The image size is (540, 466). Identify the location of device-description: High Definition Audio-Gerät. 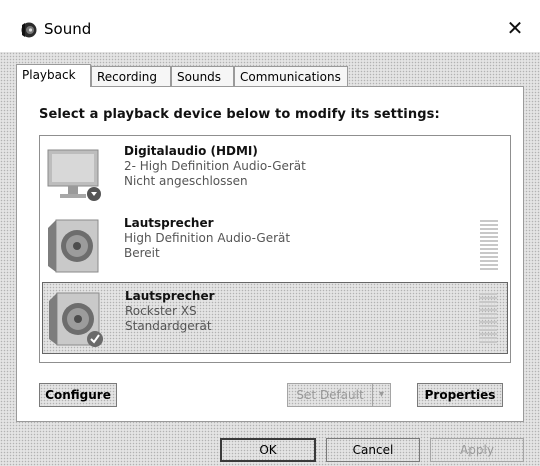
(207, 238).